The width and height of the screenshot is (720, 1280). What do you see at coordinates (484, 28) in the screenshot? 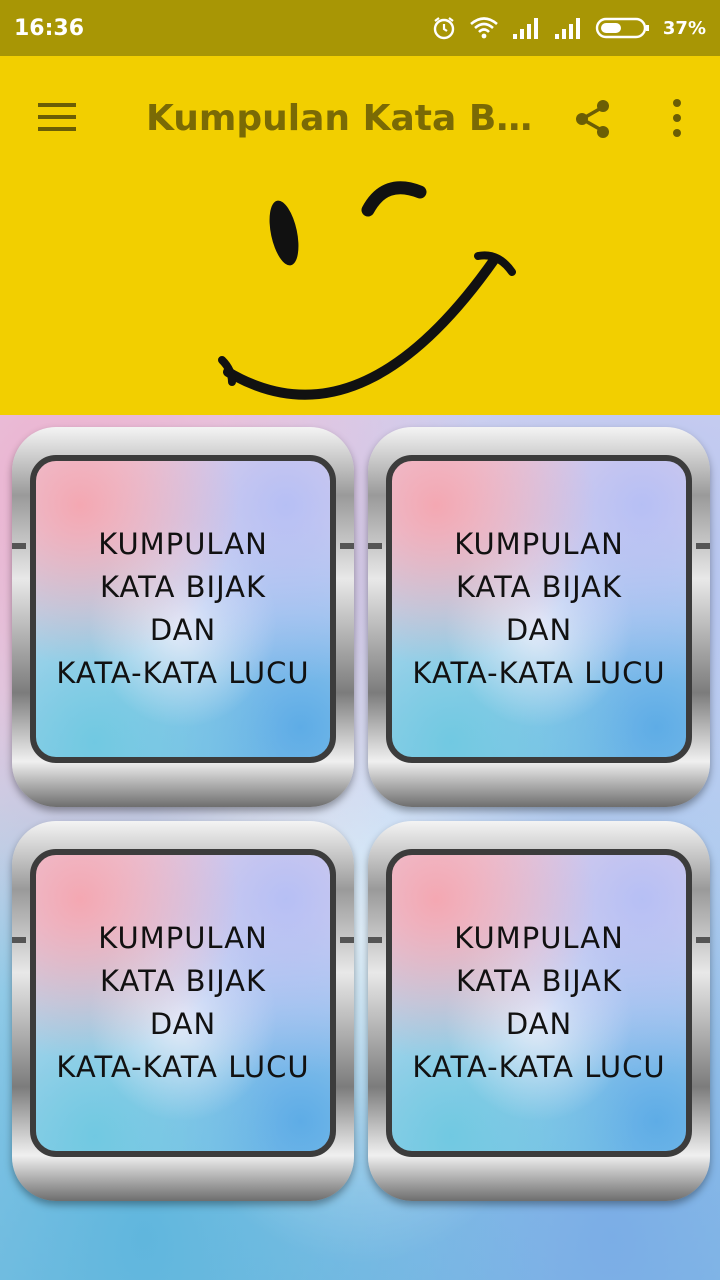
I see `wifi-icon` at bounding box center [484, 28].